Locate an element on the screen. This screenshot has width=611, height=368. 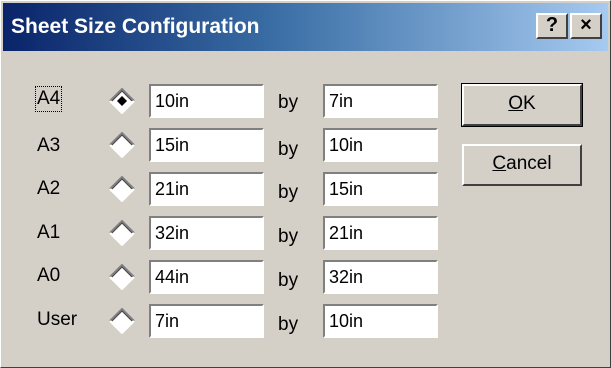
cancel-accelerator: C is located at coordinates (499, 163).